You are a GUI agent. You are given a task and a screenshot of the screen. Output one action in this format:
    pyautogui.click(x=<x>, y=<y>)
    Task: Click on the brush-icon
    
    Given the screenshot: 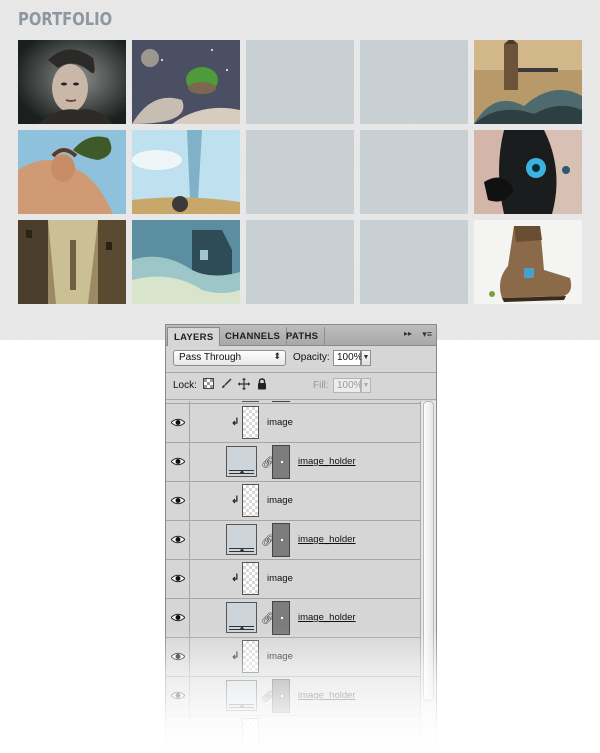 What is the action you would take?
    pyautogui.click(x=226, y=384)
    